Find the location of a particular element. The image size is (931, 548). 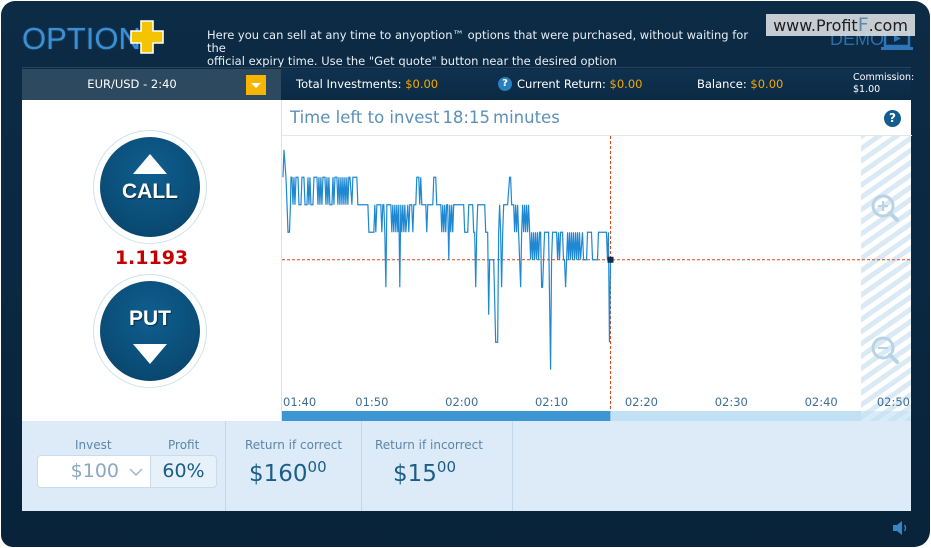

profit-label: Profit is located at coordinates (184, 445).